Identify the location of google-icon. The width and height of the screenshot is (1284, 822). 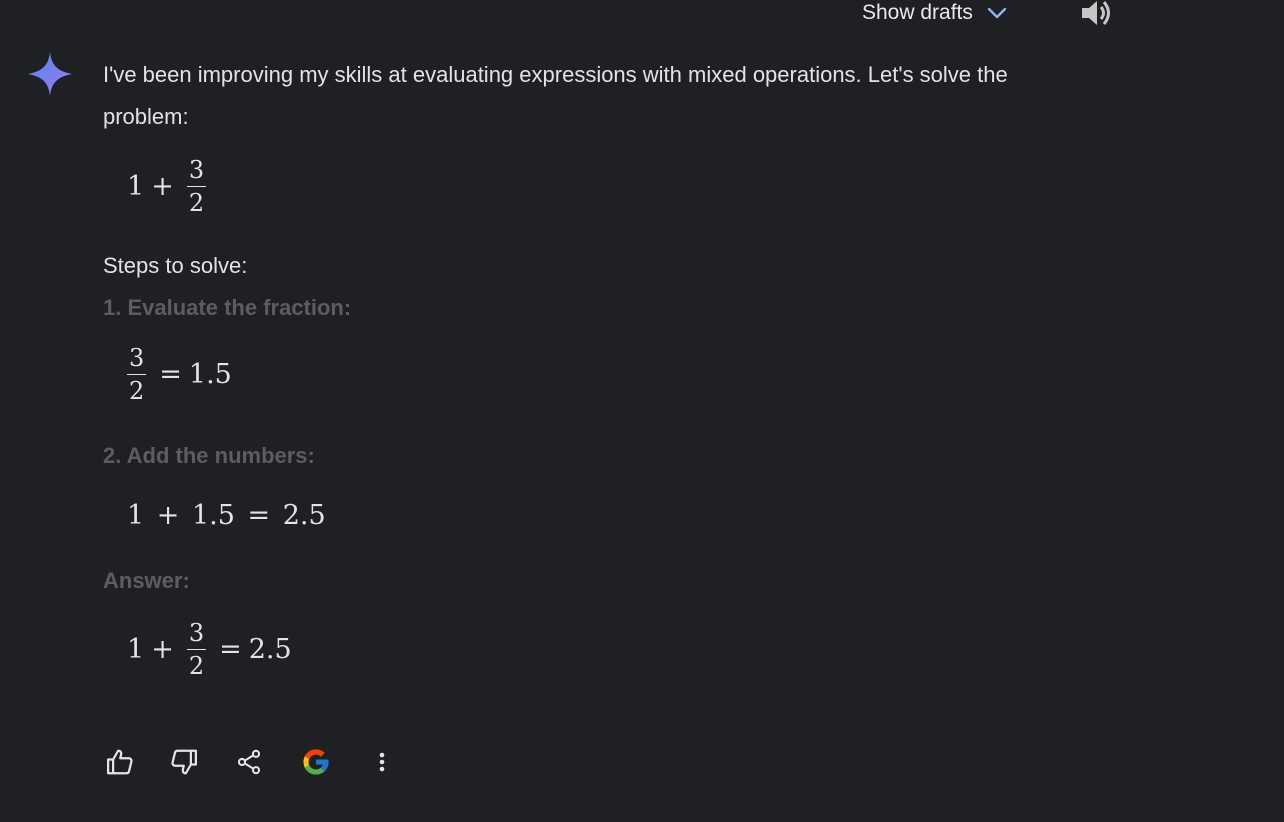
(316, 762).